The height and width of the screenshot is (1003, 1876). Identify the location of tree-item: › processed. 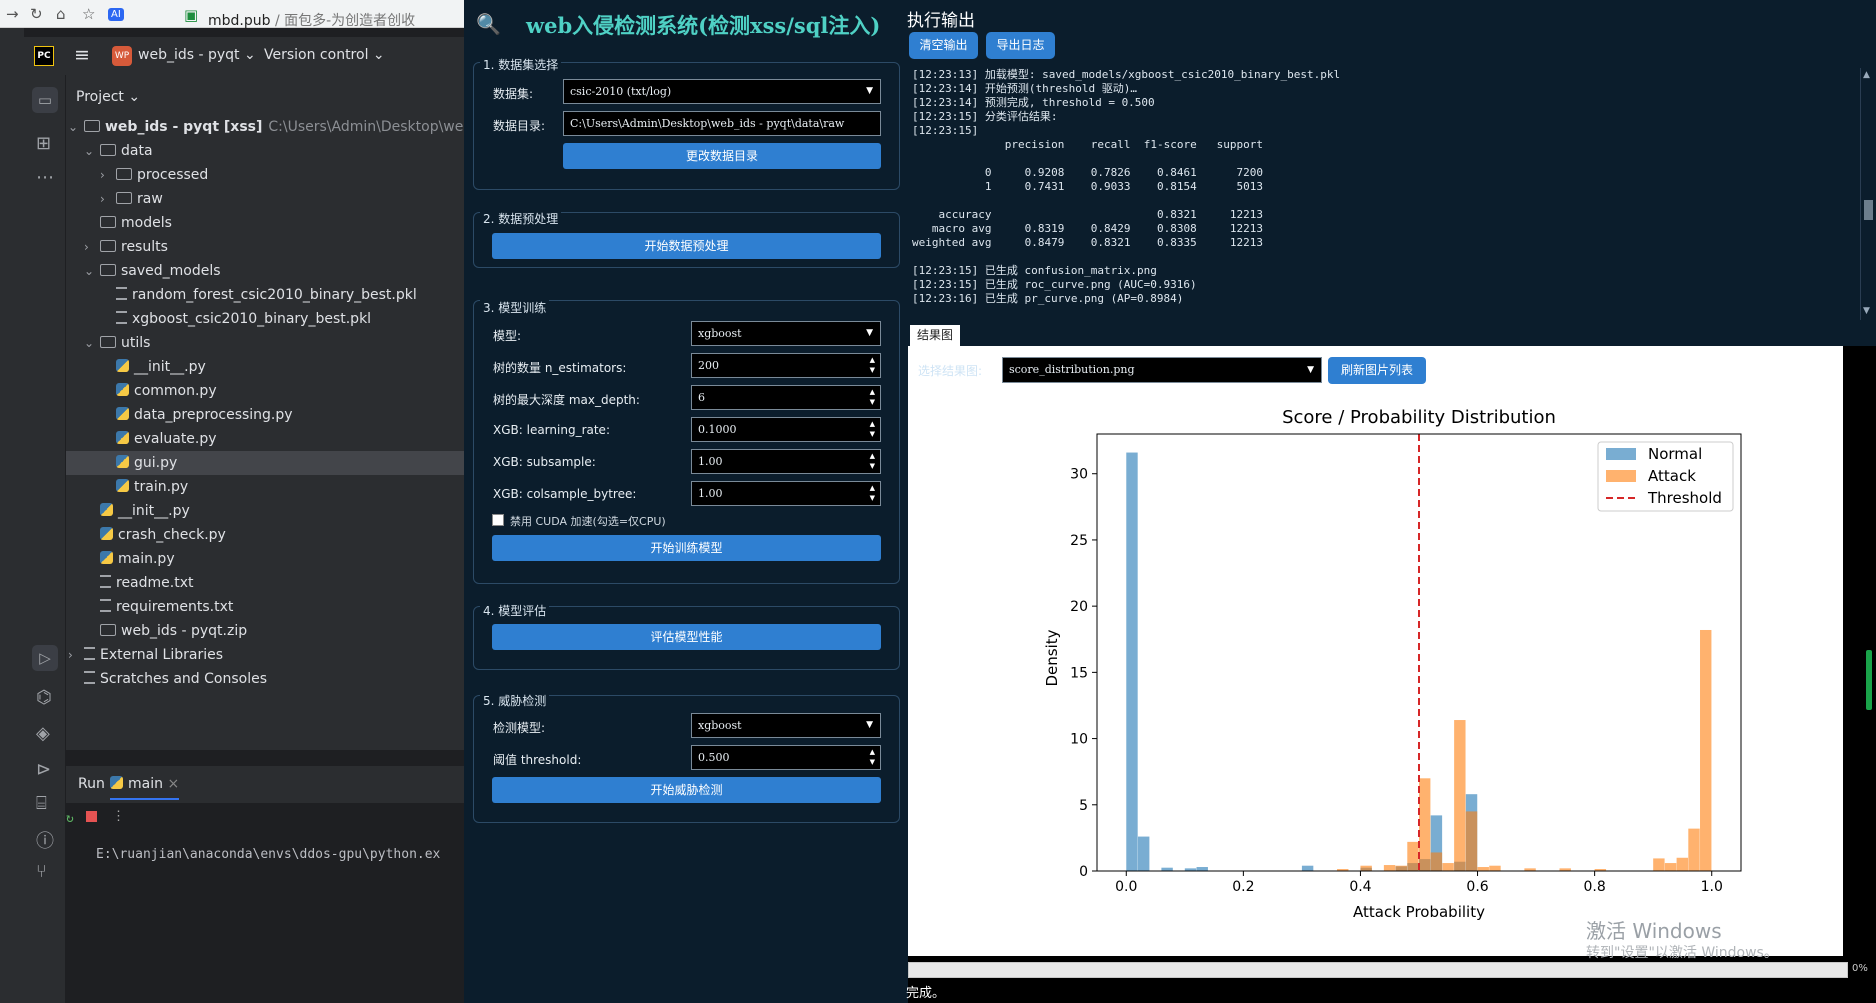
(265, 175).